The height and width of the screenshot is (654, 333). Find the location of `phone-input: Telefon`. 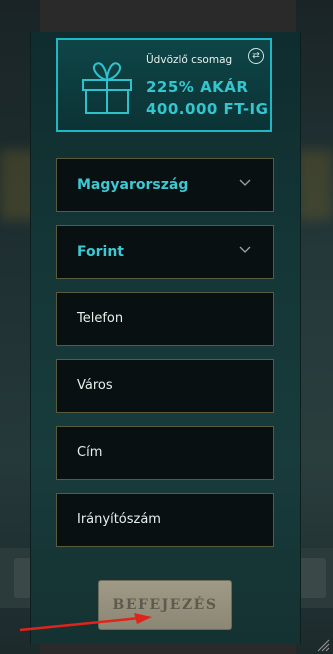

phone-input: Telefon is located at coordinates (165, 319).